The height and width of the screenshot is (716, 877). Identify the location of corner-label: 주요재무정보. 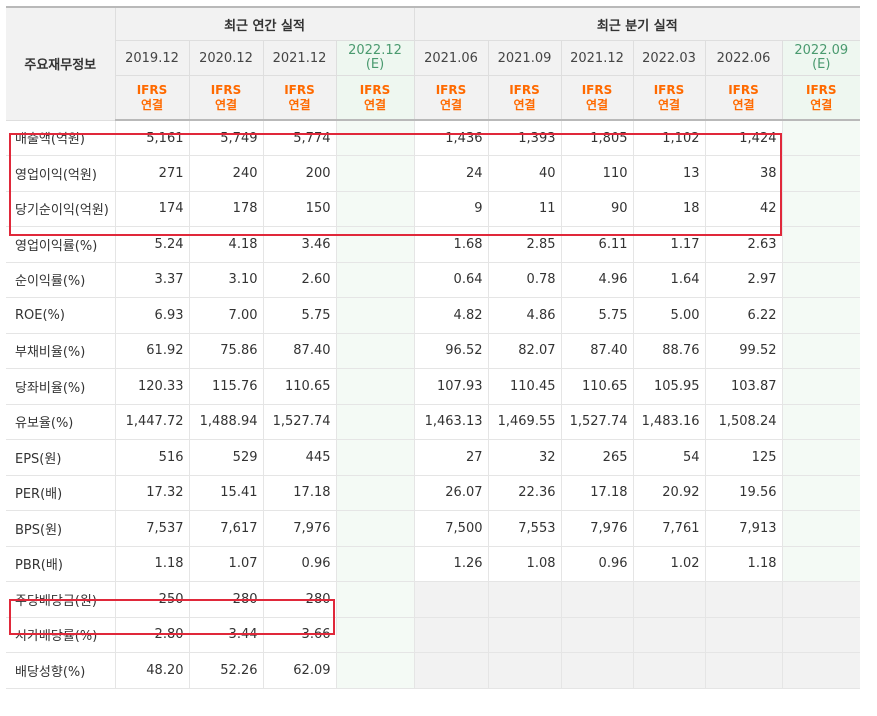
(61, 63).